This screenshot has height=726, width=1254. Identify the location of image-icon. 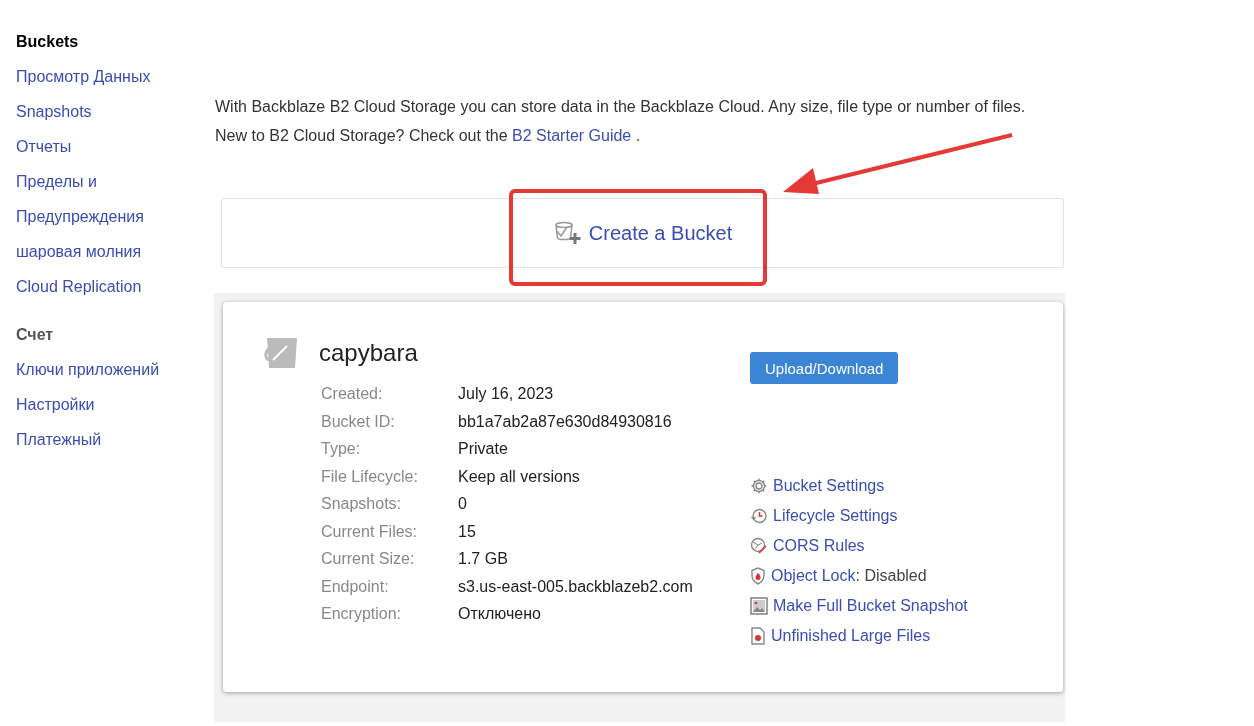
(759, 606).